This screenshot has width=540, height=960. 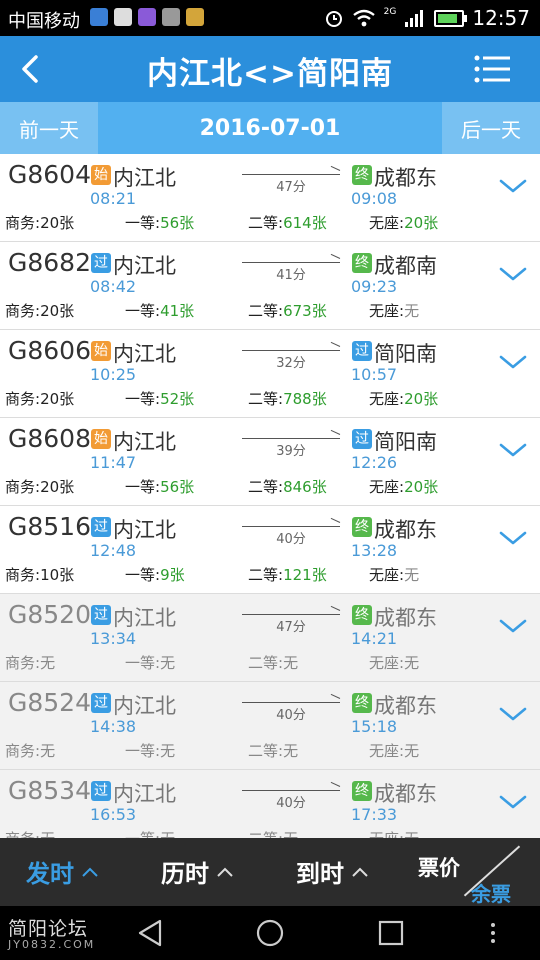 I want to click on back-arrow-icon, so click(x=32, y=69).